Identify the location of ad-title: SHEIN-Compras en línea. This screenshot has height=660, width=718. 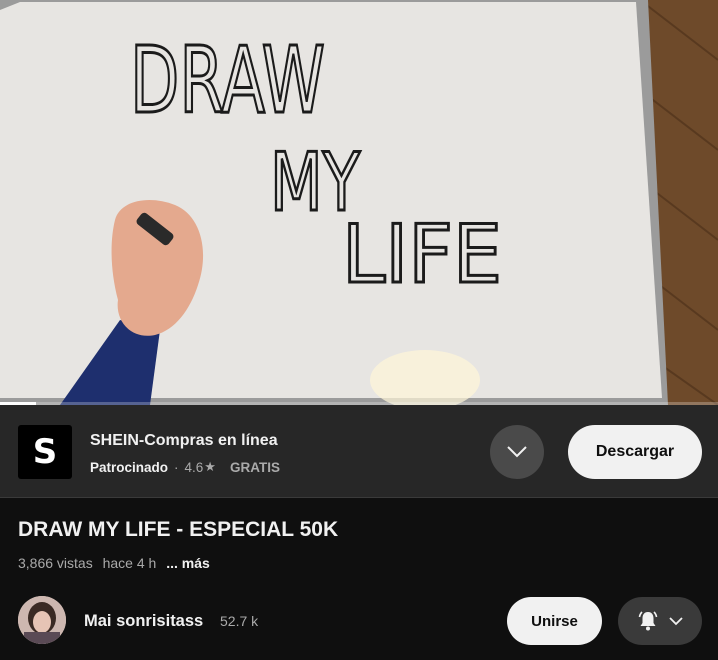
(184, 441).